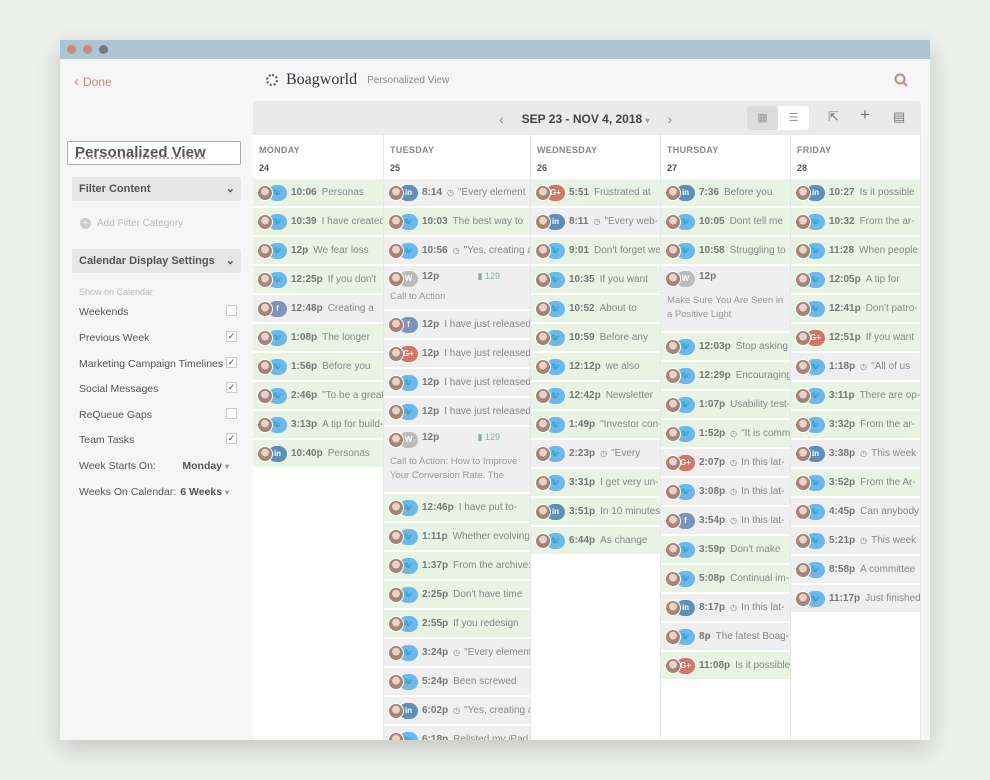  I want to click on post-card: 🐦 10:58 Struggling to, so click(725, 251).